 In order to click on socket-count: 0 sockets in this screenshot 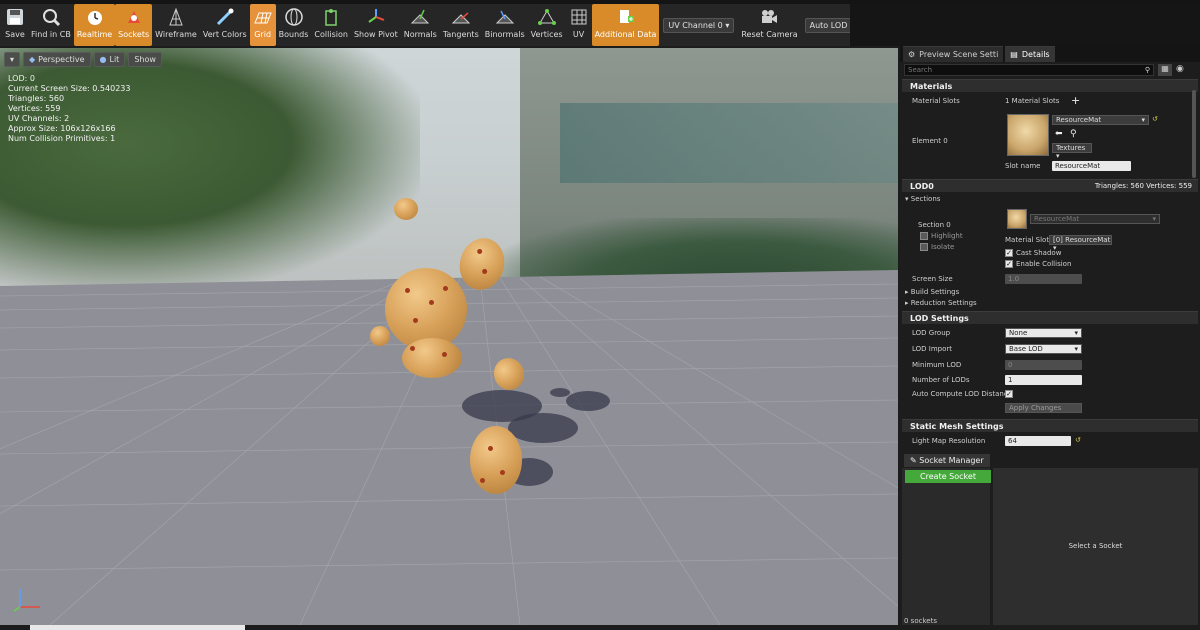, I will do `click(920, 621)`.